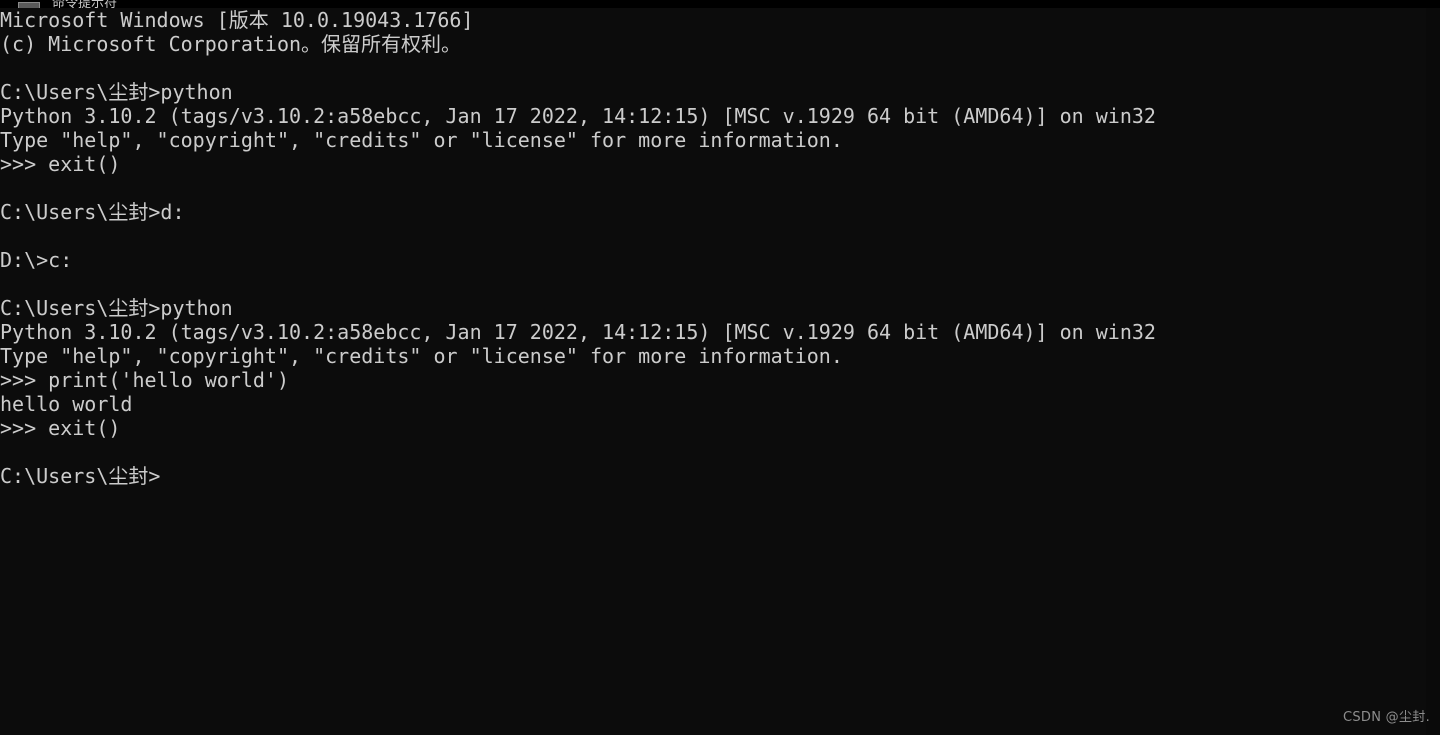 This screenshot has width=1440, height=735. What do you see at coordinates (80, 476) in the screenshot?
I see `terminal-line: C:\Users\尘封>` at bounding box center [80, 476].